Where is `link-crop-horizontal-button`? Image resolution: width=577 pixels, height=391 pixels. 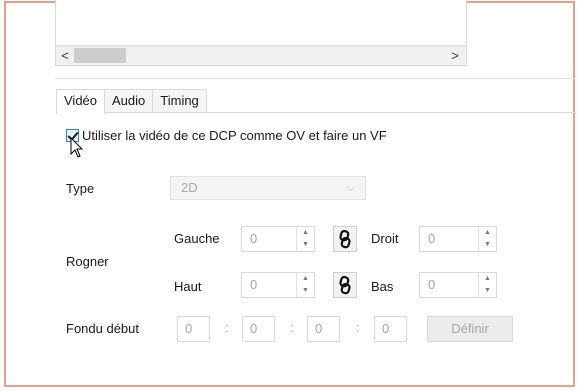
link-crop-horizontal-button is located at coordinates (345, 239).